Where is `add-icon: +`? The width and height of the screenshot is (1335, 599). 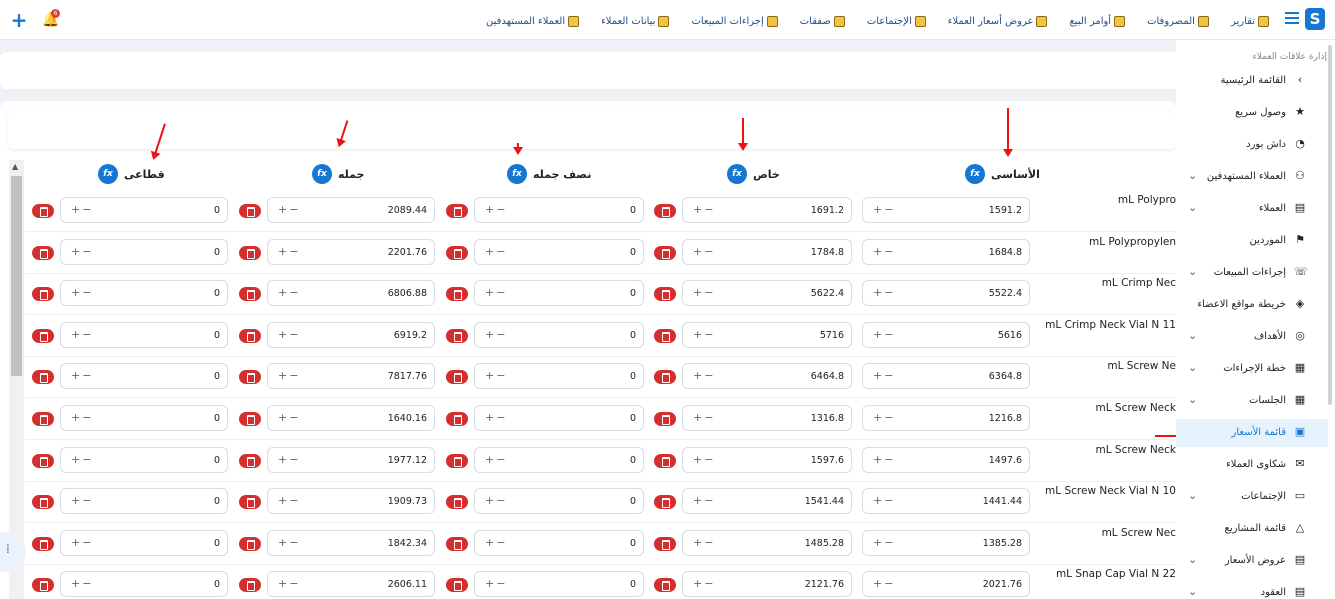 add-icon: + is located at coordinates (19, 20).